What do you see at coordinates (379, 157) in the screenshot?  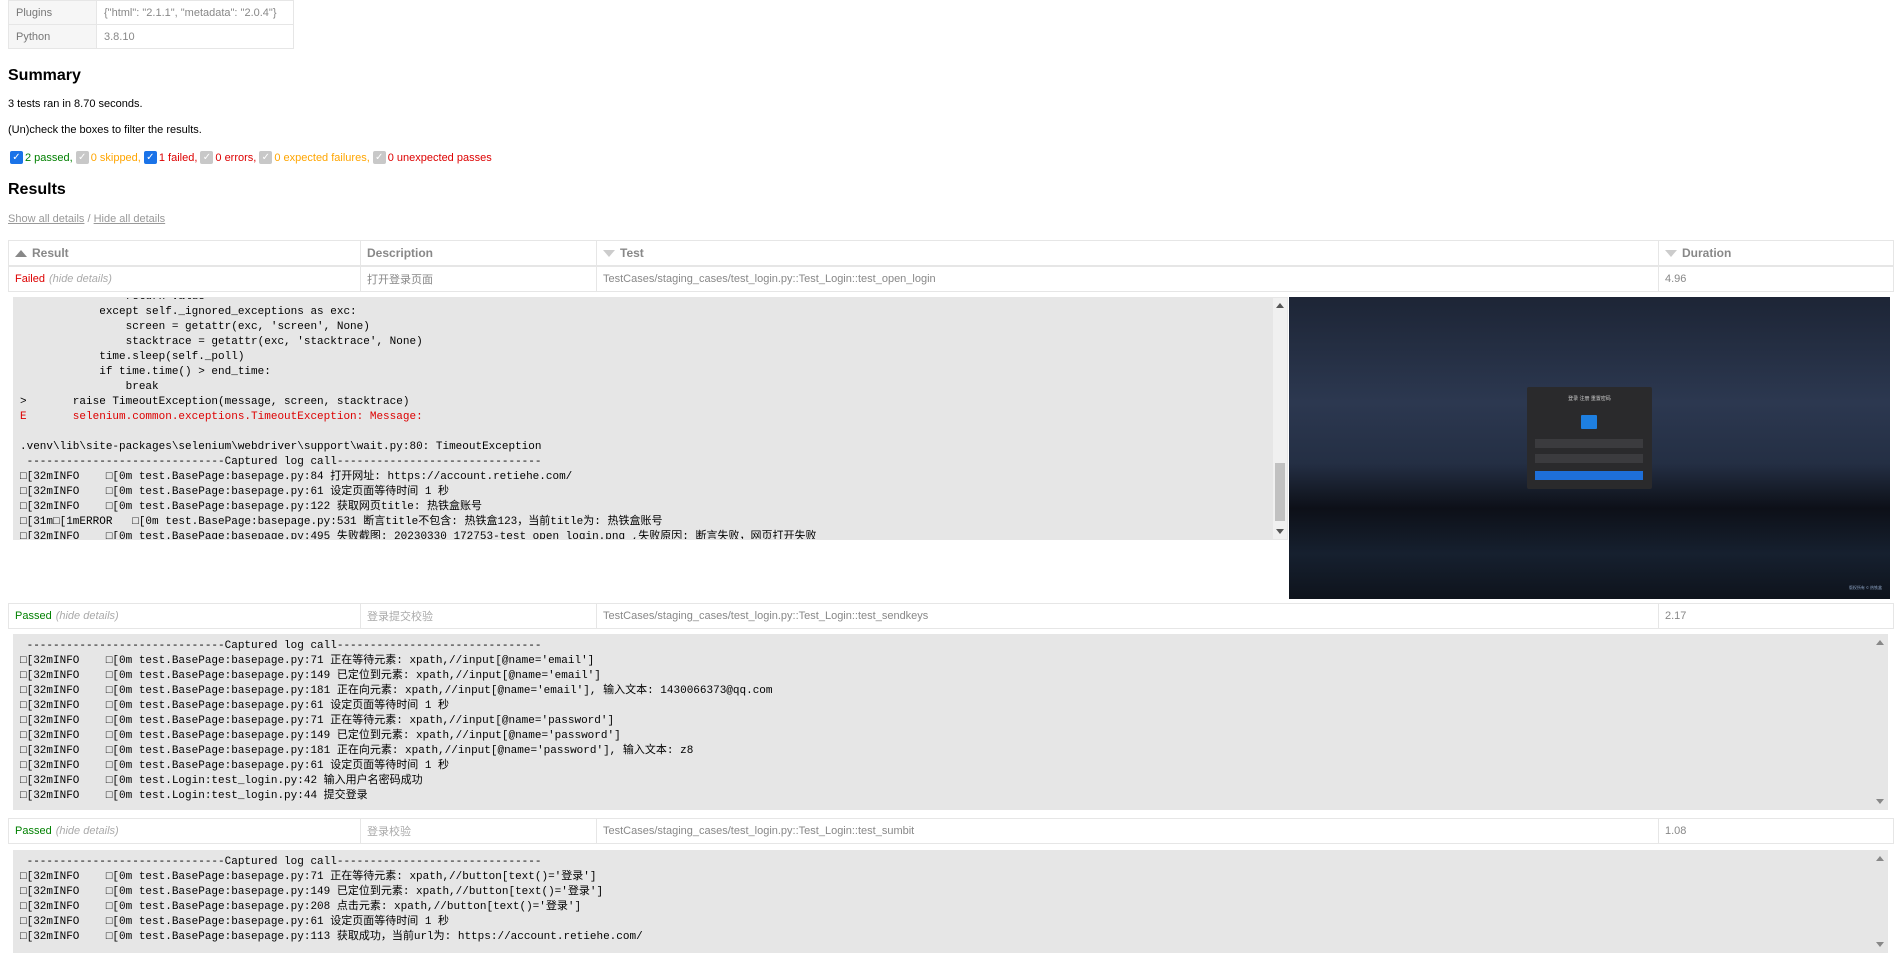 I see `checkbox-xpassed: ✓` at bounding box center [379, 157].